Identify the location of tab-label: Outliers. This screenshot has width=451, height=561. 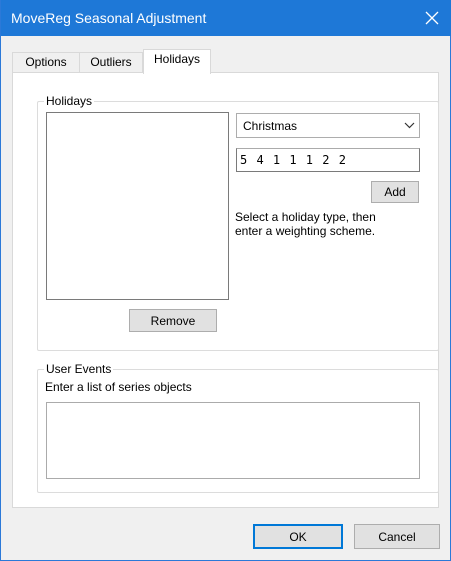
(111, 62).